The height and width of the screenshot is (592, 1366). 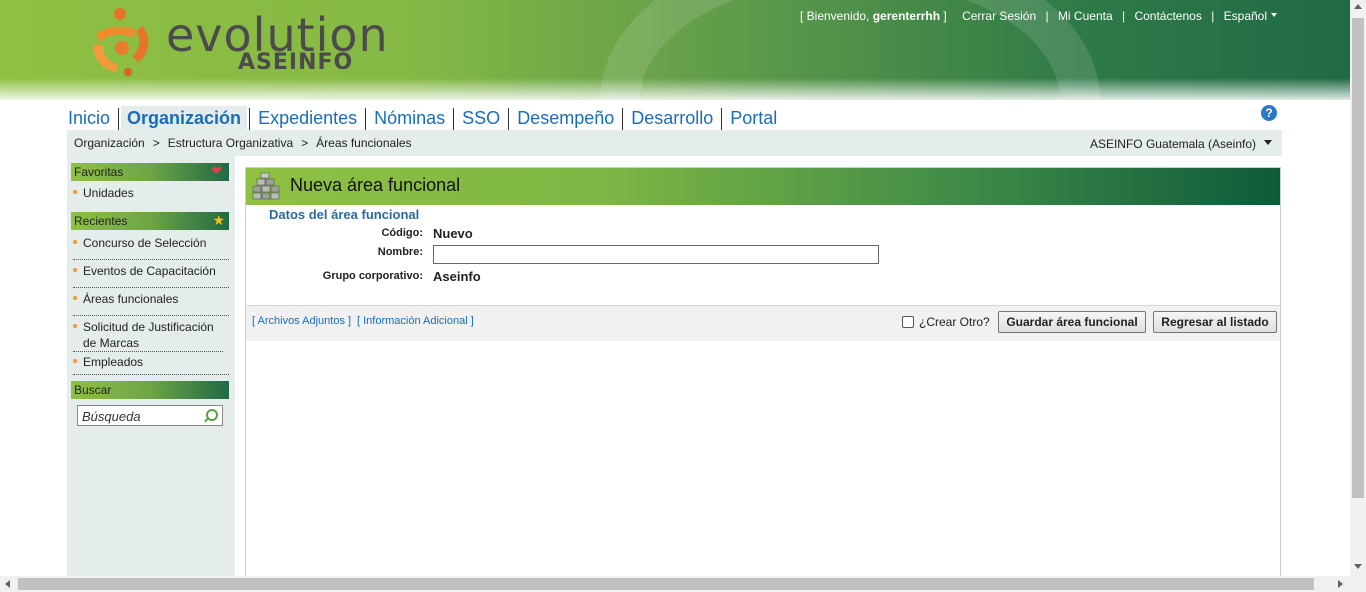 What do you see at coordinates (121, 42) in the screenshot?
I see `logo-mark-icon` at bounding box center [121, 42].